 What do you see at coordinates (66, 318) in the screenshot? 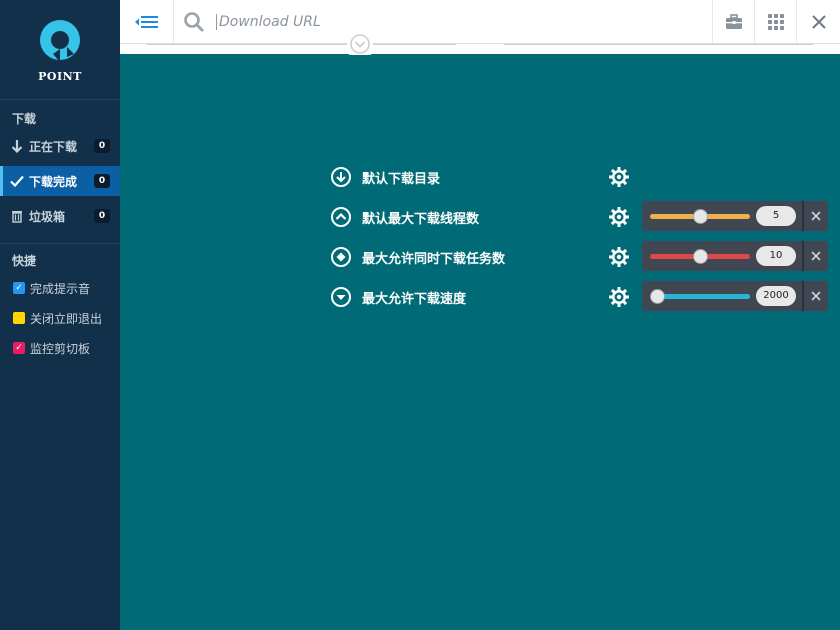
I see `quick-item-label: 关闭立即退出` at bounding box center [66, 318].